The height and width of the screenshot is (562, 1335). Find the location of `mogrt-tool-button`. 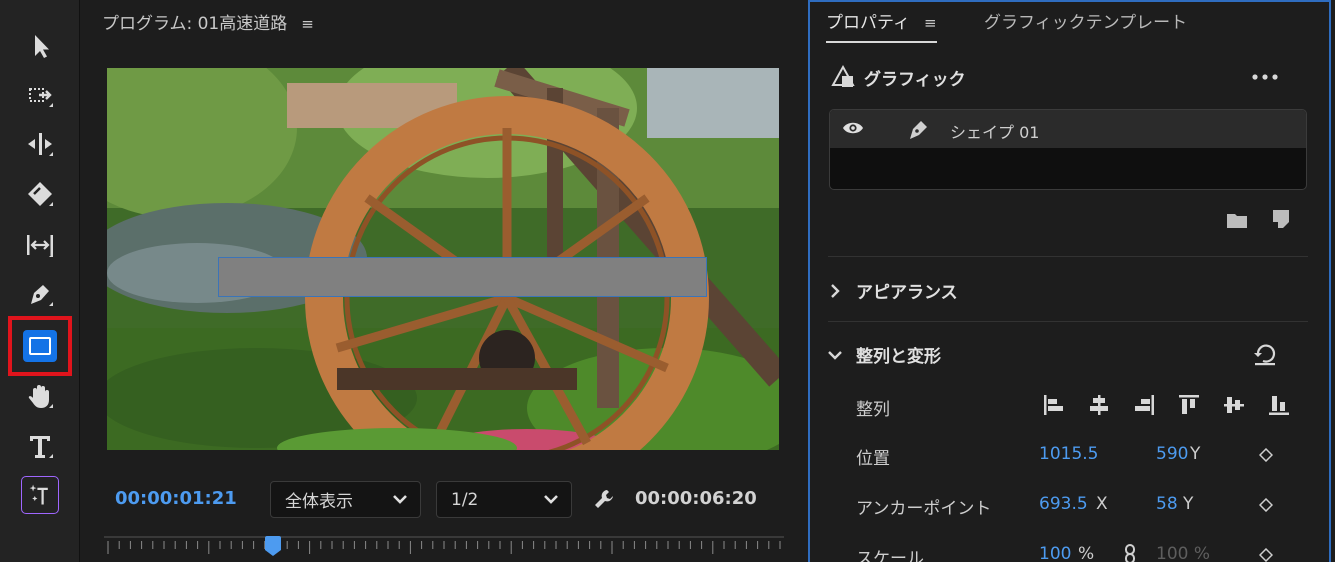

mogrt-tool-button is located at coordinates (40, 495).